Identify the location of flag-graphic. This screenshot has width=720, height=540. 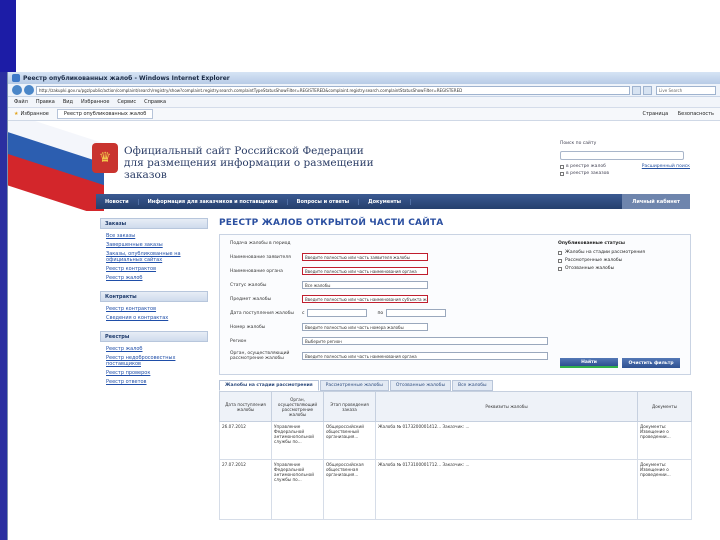
(56, 166).